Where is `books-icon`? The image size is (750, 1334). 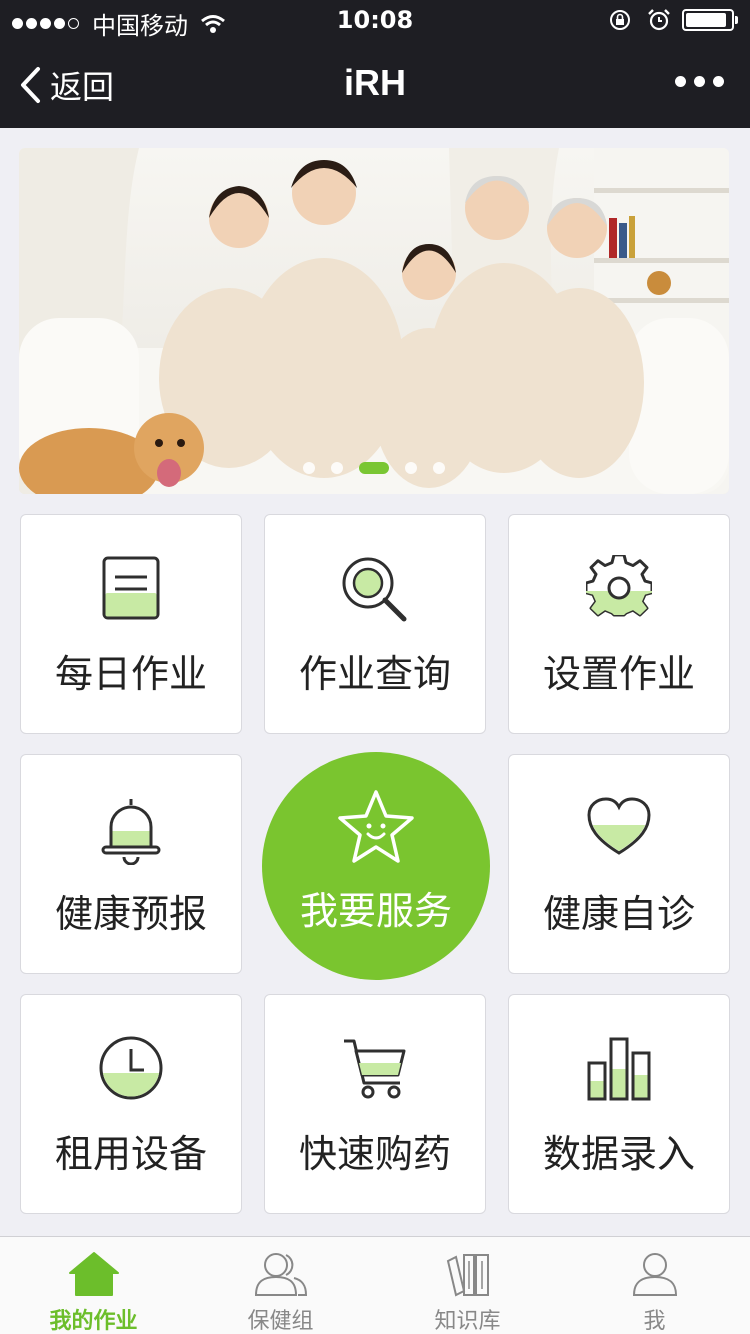 books-icon is located at coordinates (467, 1275).